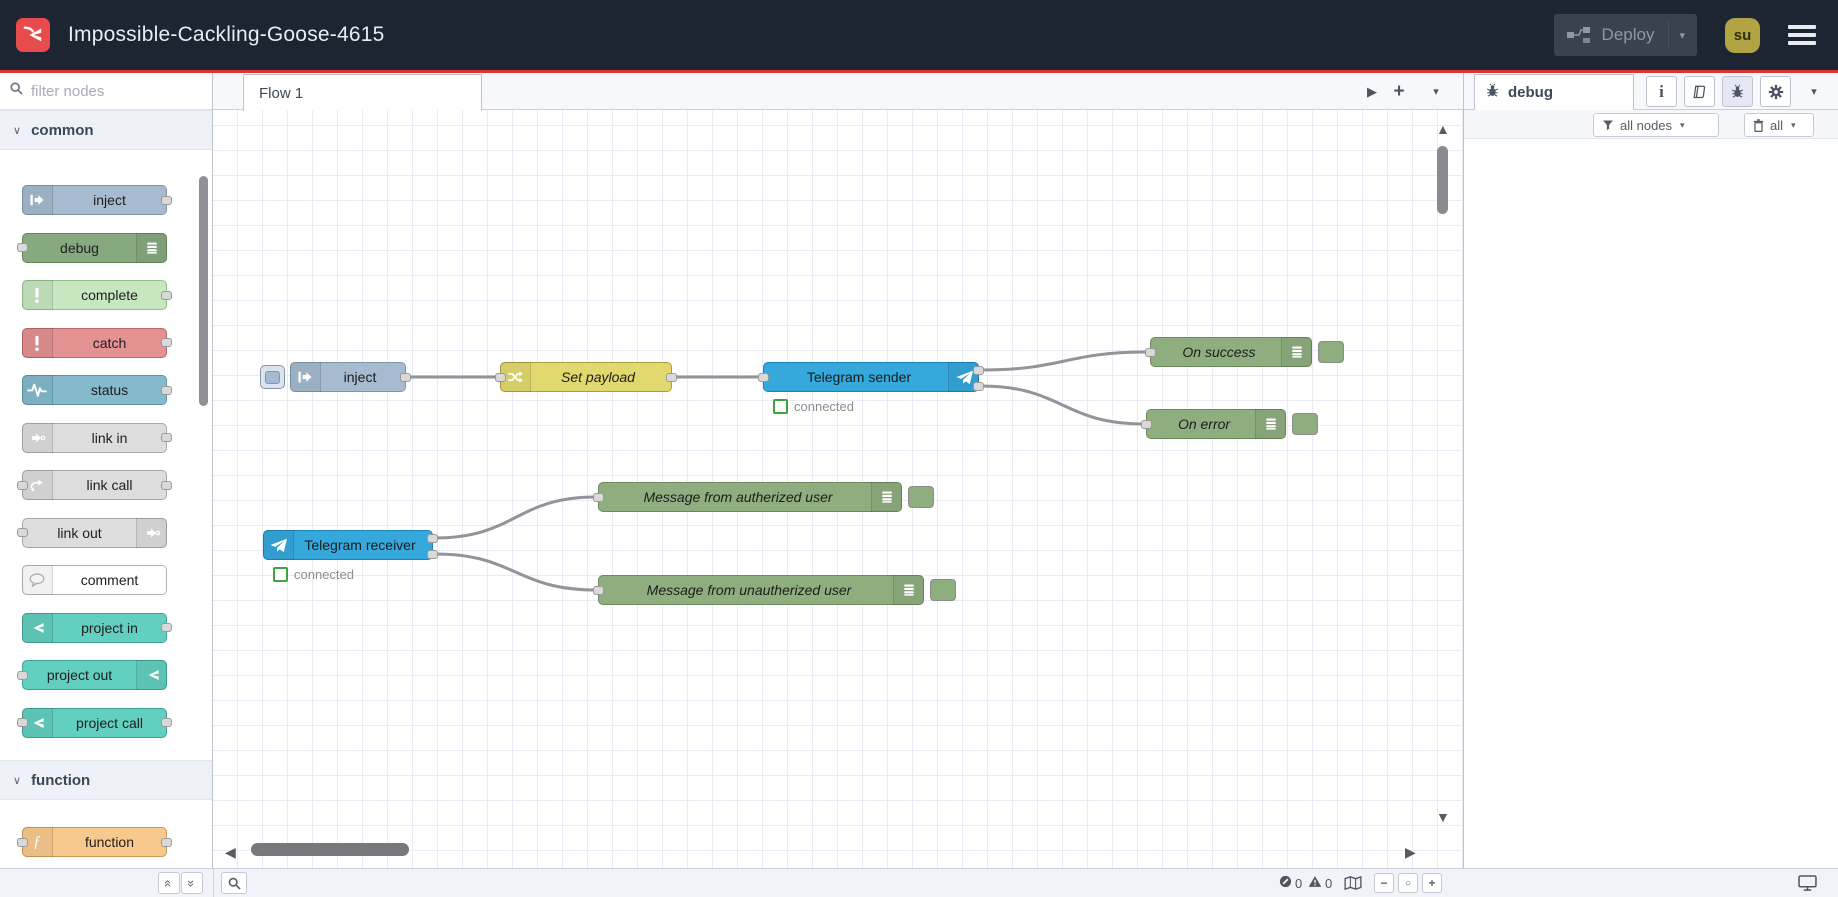  Describe the element at coordinates (97, 390) in the screenshot. I see `palette-node-status: status` at that location.